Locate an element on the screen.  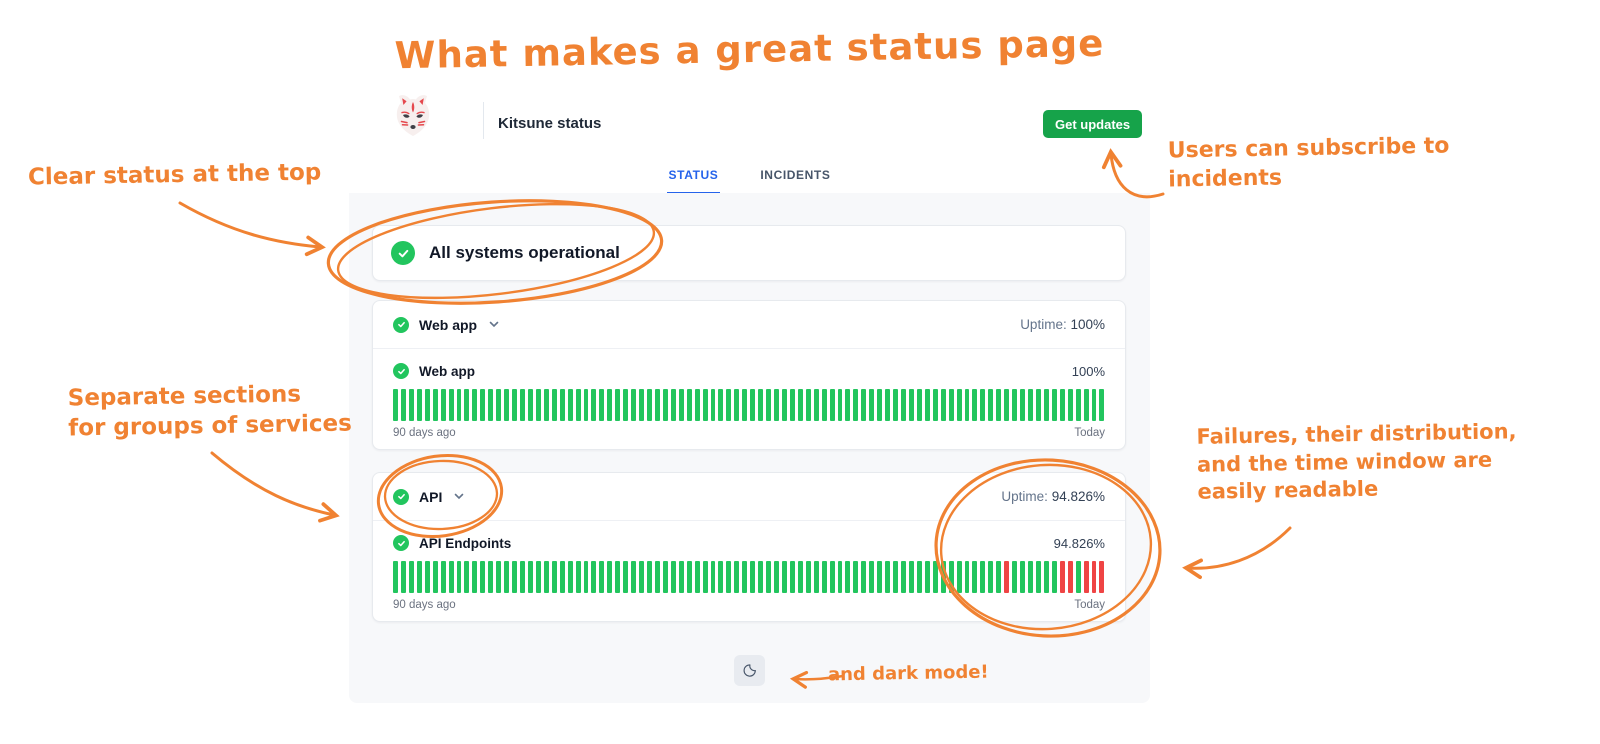
service-name: API Endpoints is located at coordinates (465, 543).